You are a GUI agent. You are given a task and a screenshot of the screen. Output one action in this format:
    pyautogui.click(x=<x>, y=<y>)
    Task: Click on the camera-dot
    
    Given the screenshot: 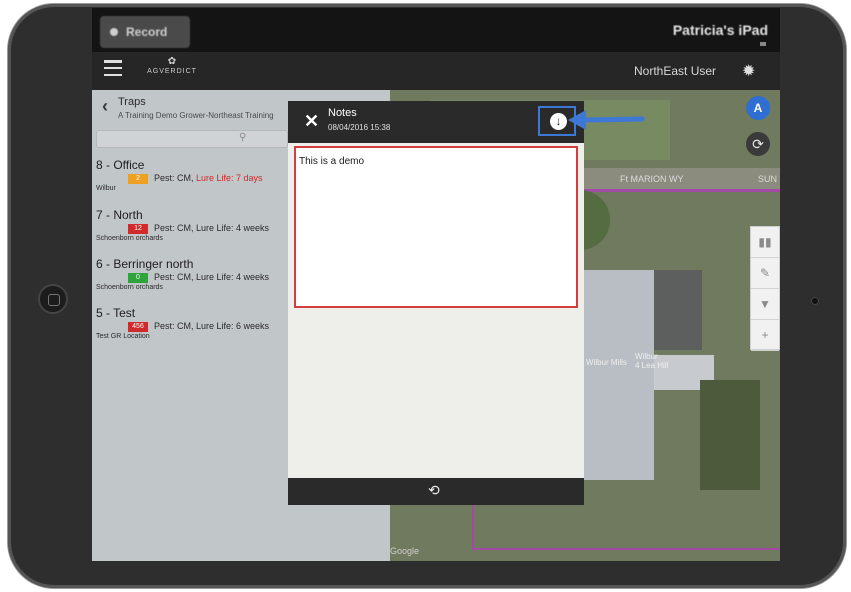 What is the action you would take?
    pyautogui.click(x=815, y=301)
    